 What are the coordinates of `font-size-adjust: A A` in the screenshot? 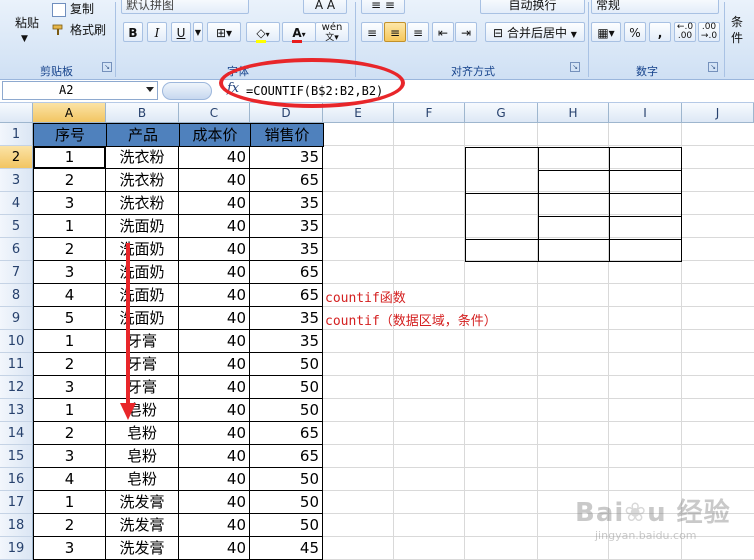 It's located at (325, 7).